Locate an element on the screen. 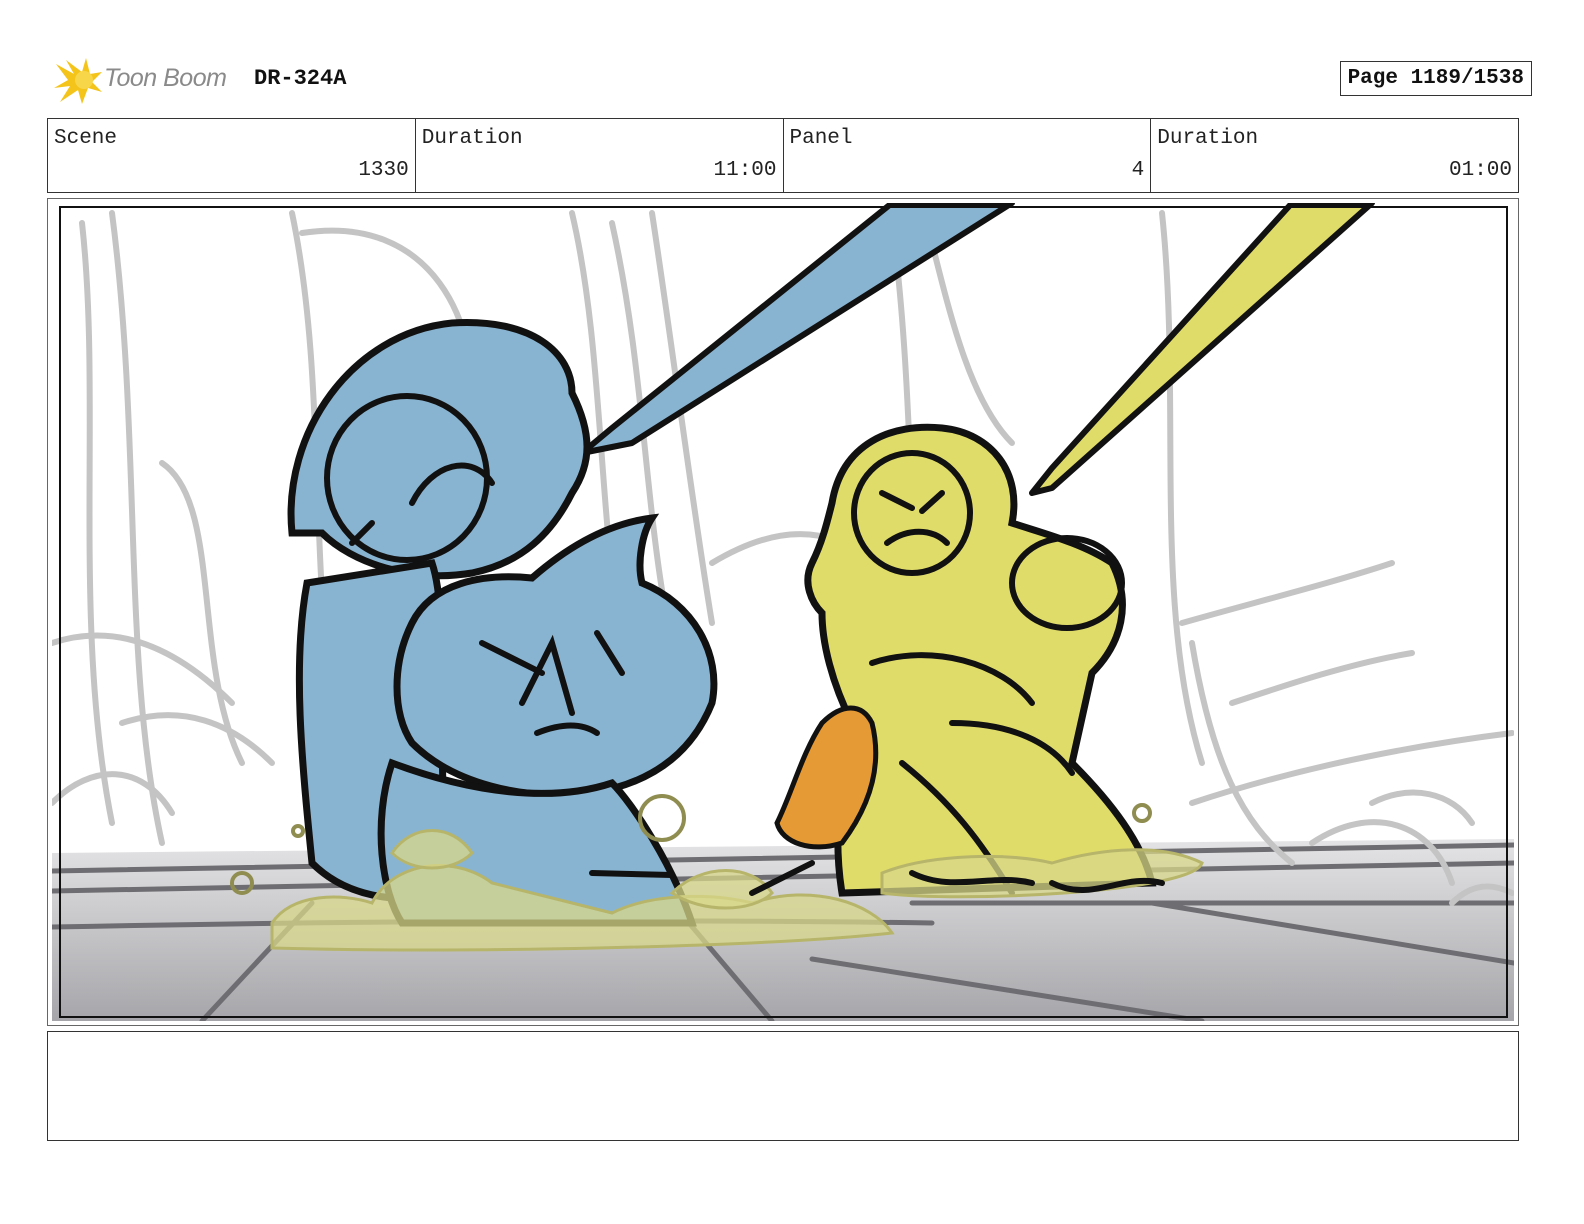  scene-value: 1330 is located at coordinates (383, 170).